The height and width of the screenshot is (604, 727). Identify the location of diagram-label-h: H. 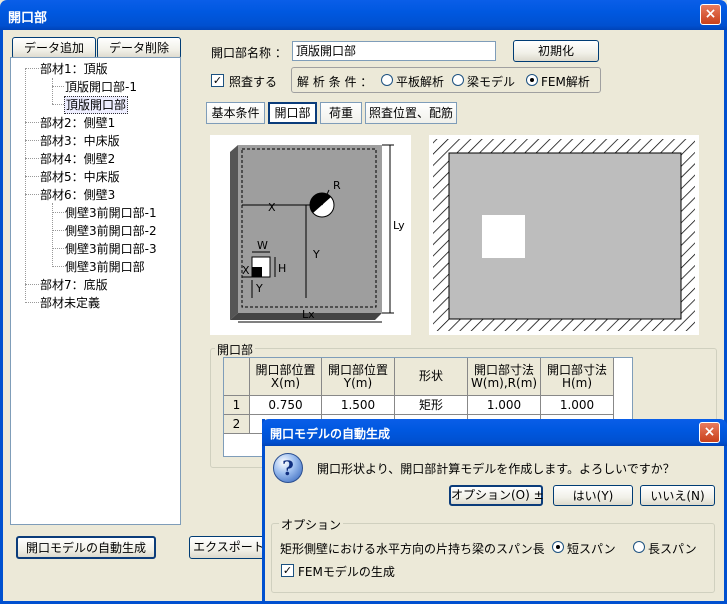
(282, 268).